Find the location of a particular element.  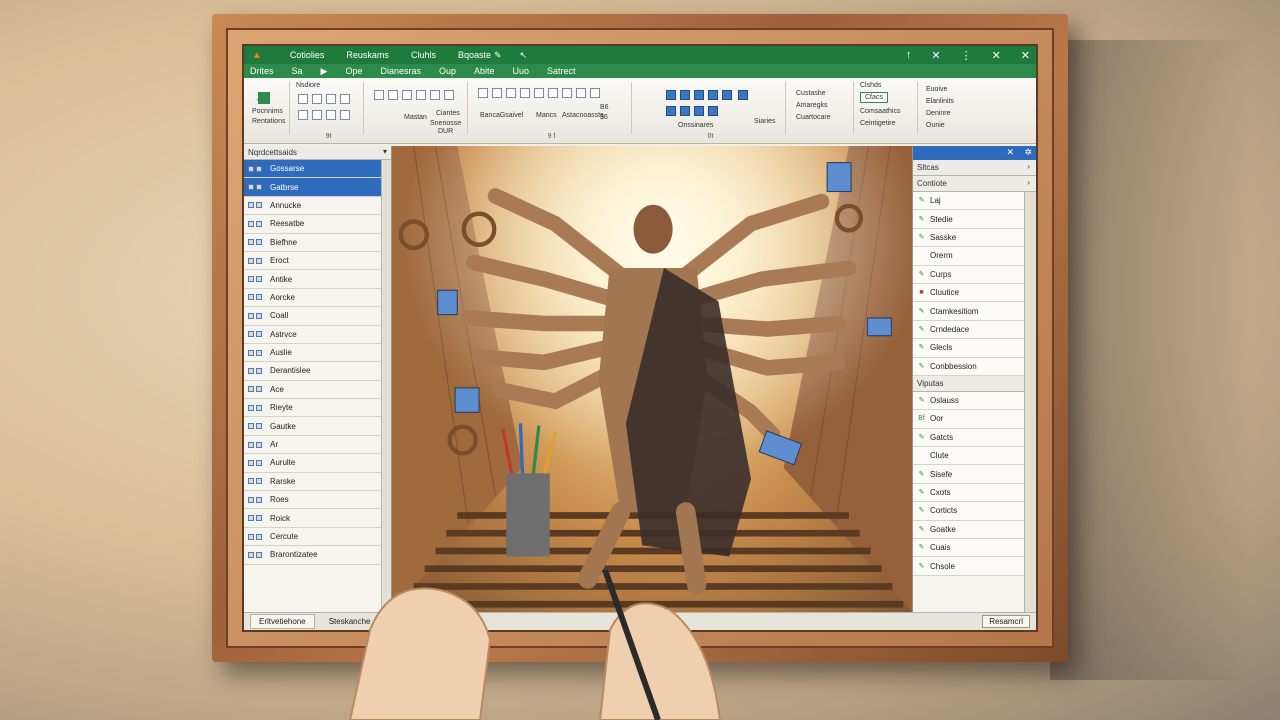

list-item: ✎ Conbbession is located at coordinates (974, 366).